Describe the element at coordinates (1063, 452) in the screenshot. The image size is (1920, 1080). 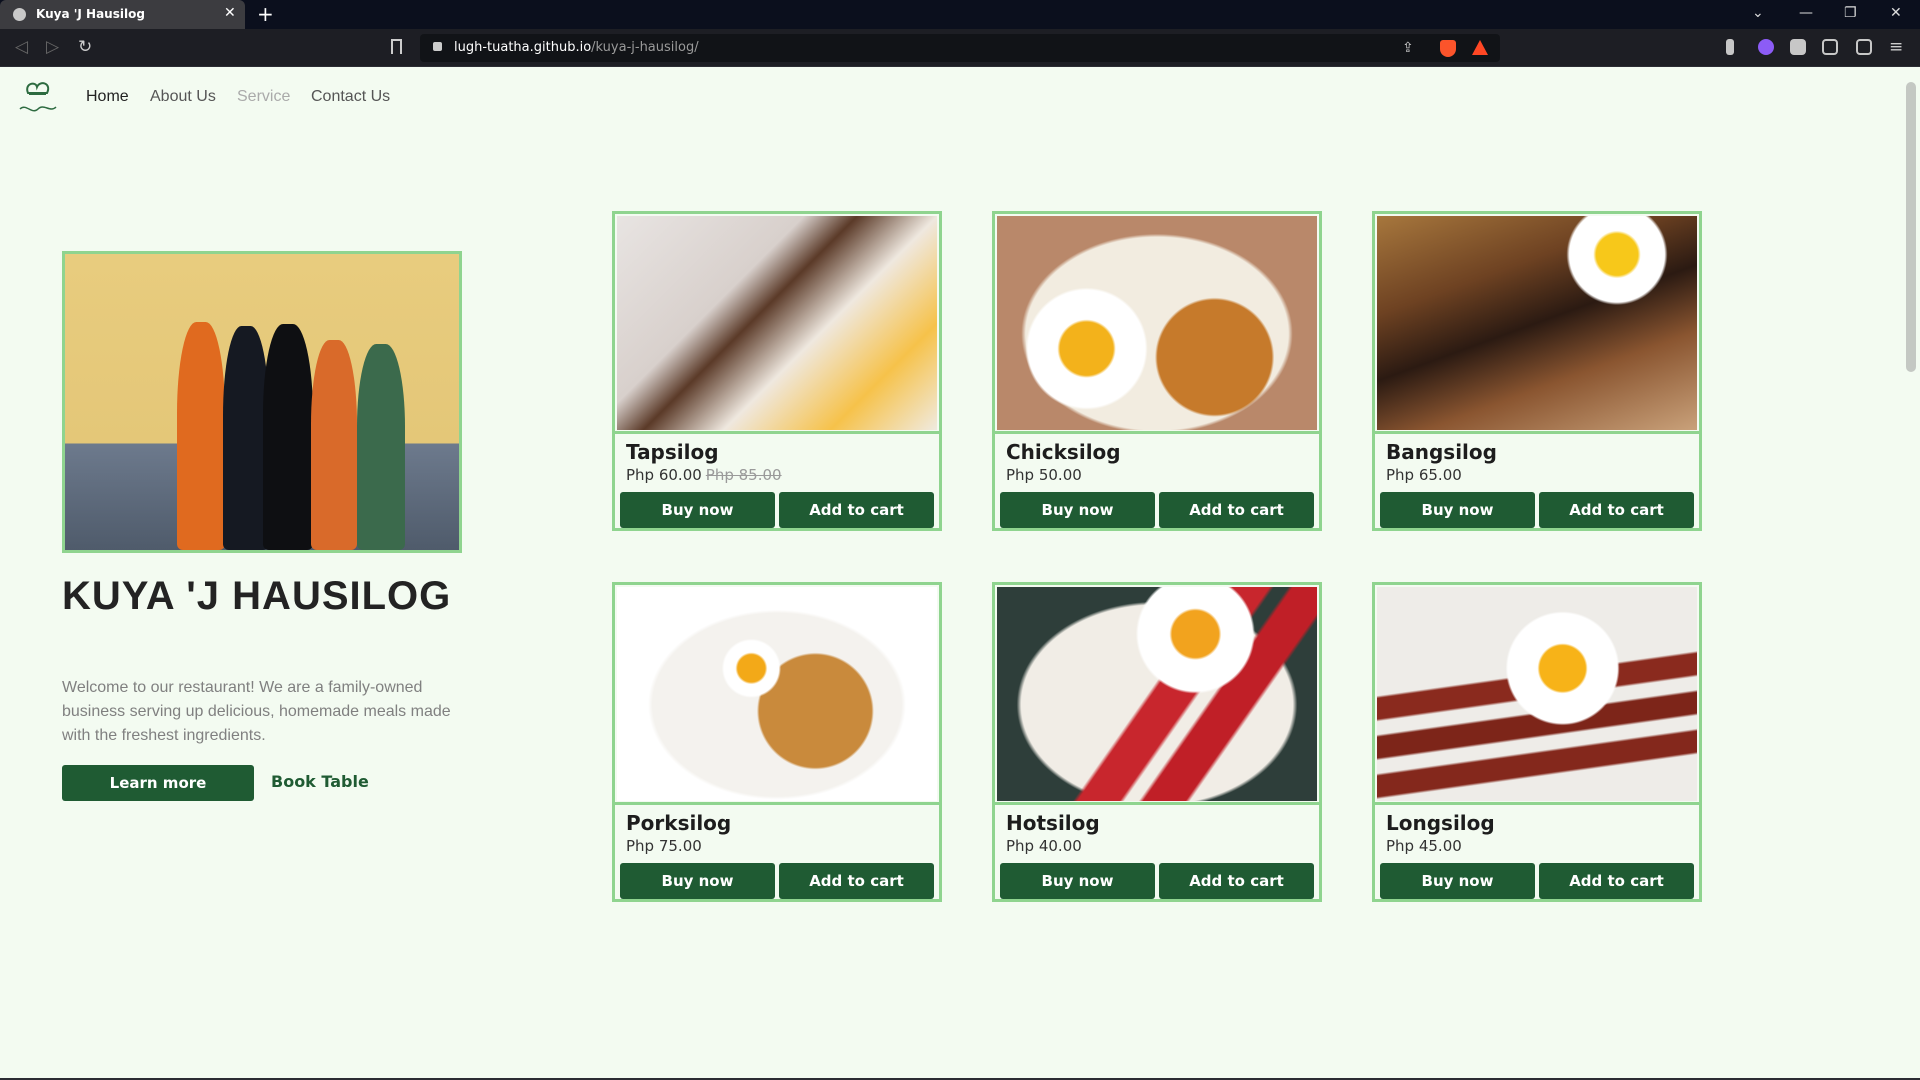
I see `product-name: Chicksilog` at that location.